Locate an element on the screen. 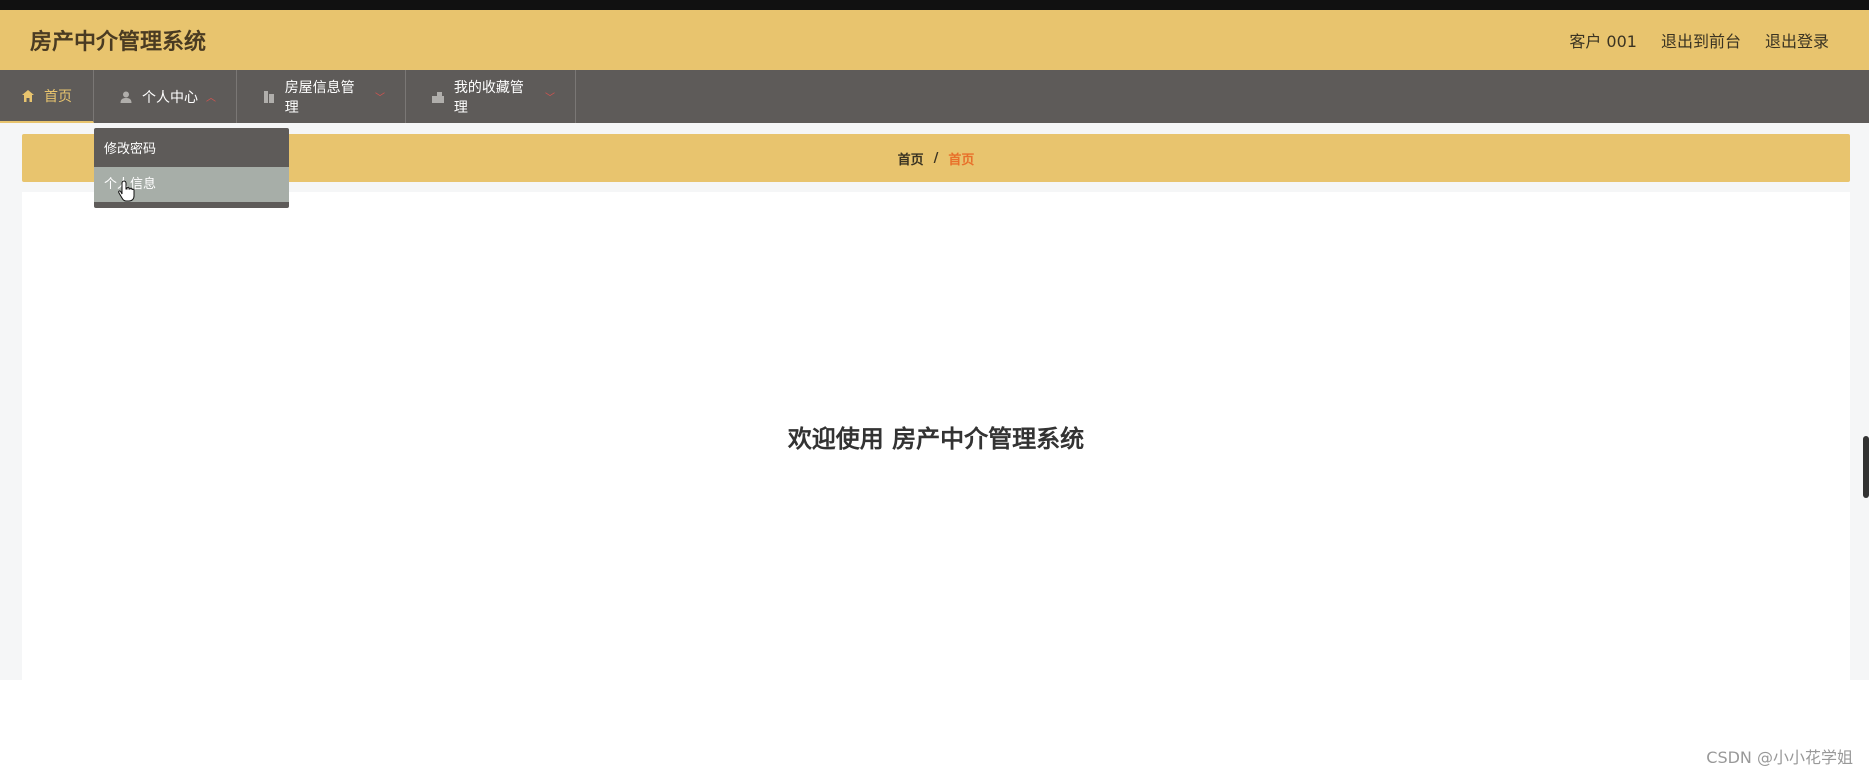 The width and height of the screenshot is (1869, 775). header-links: 客户 001 退出到前台 退出登录 is located at coordinates (1687, 40).